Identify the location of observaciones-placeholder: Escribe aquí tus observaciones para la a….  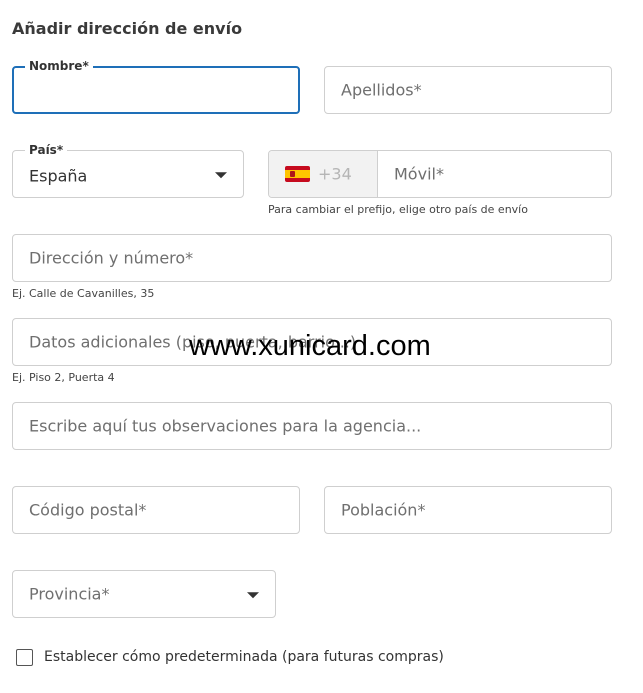
(225, 426).